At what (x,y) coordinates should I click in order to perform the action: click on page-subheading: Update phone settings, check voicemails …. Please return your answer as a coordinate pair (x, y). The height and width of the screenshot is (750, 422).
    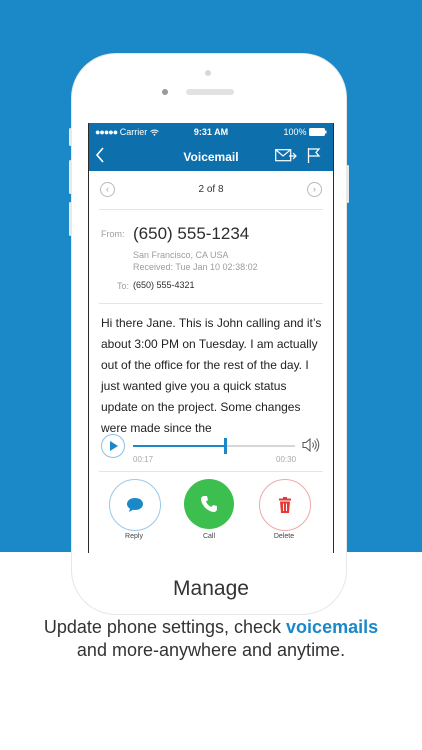
    Looking at the image, I should click on (211, 639).